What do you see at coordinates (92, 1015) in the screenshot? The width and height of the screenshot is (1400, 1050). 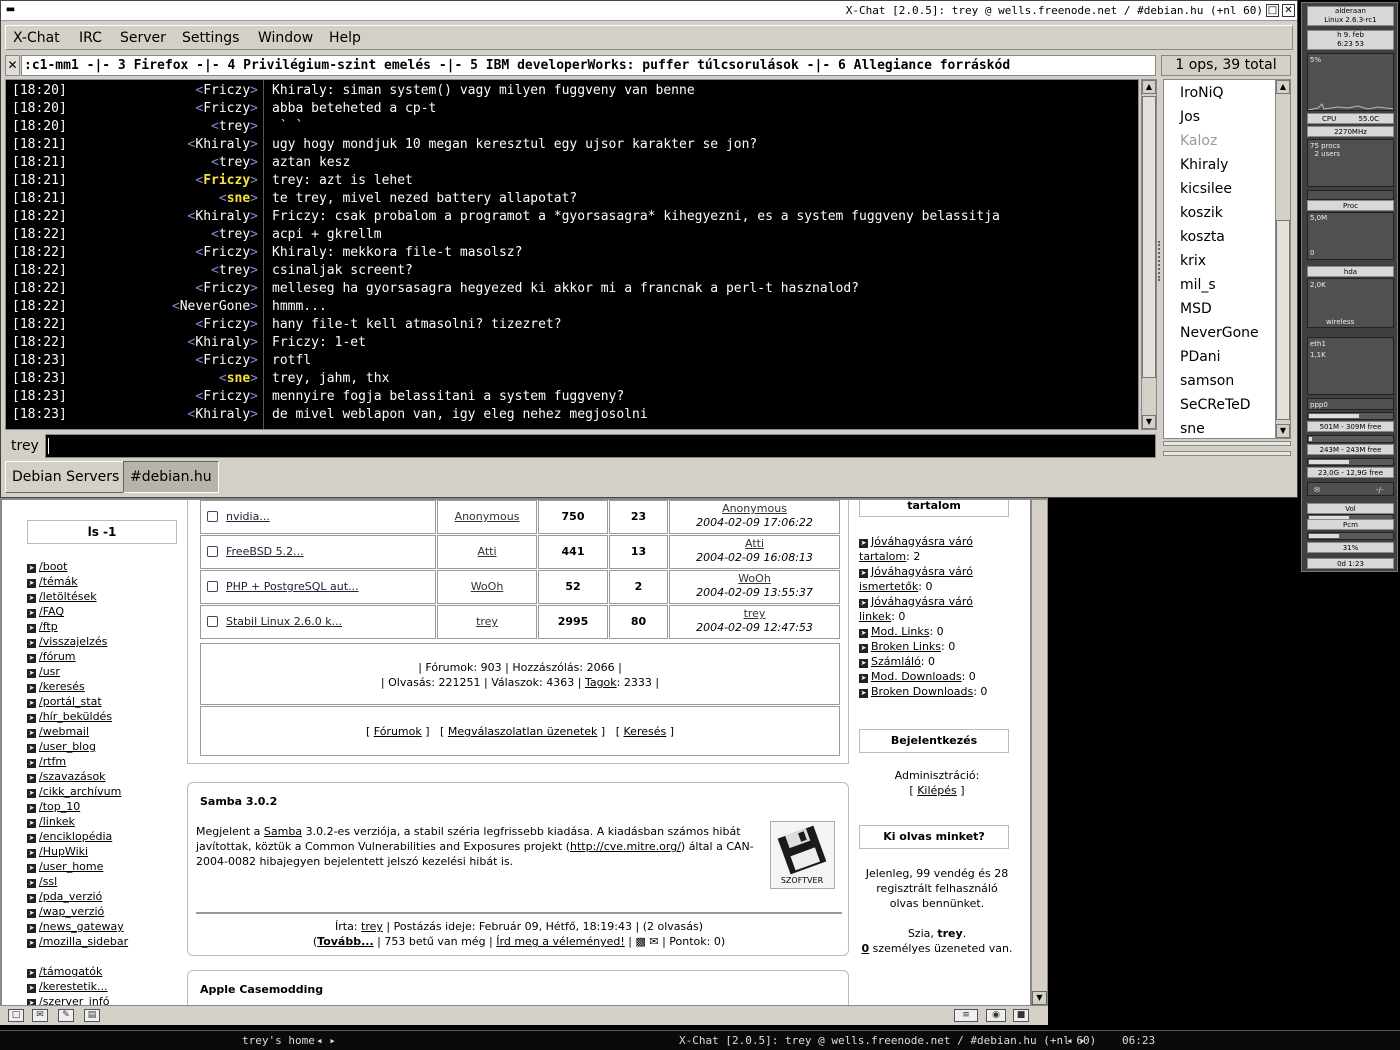 I see `address-book-icon: ▤` at bounding box center [92, 1015].